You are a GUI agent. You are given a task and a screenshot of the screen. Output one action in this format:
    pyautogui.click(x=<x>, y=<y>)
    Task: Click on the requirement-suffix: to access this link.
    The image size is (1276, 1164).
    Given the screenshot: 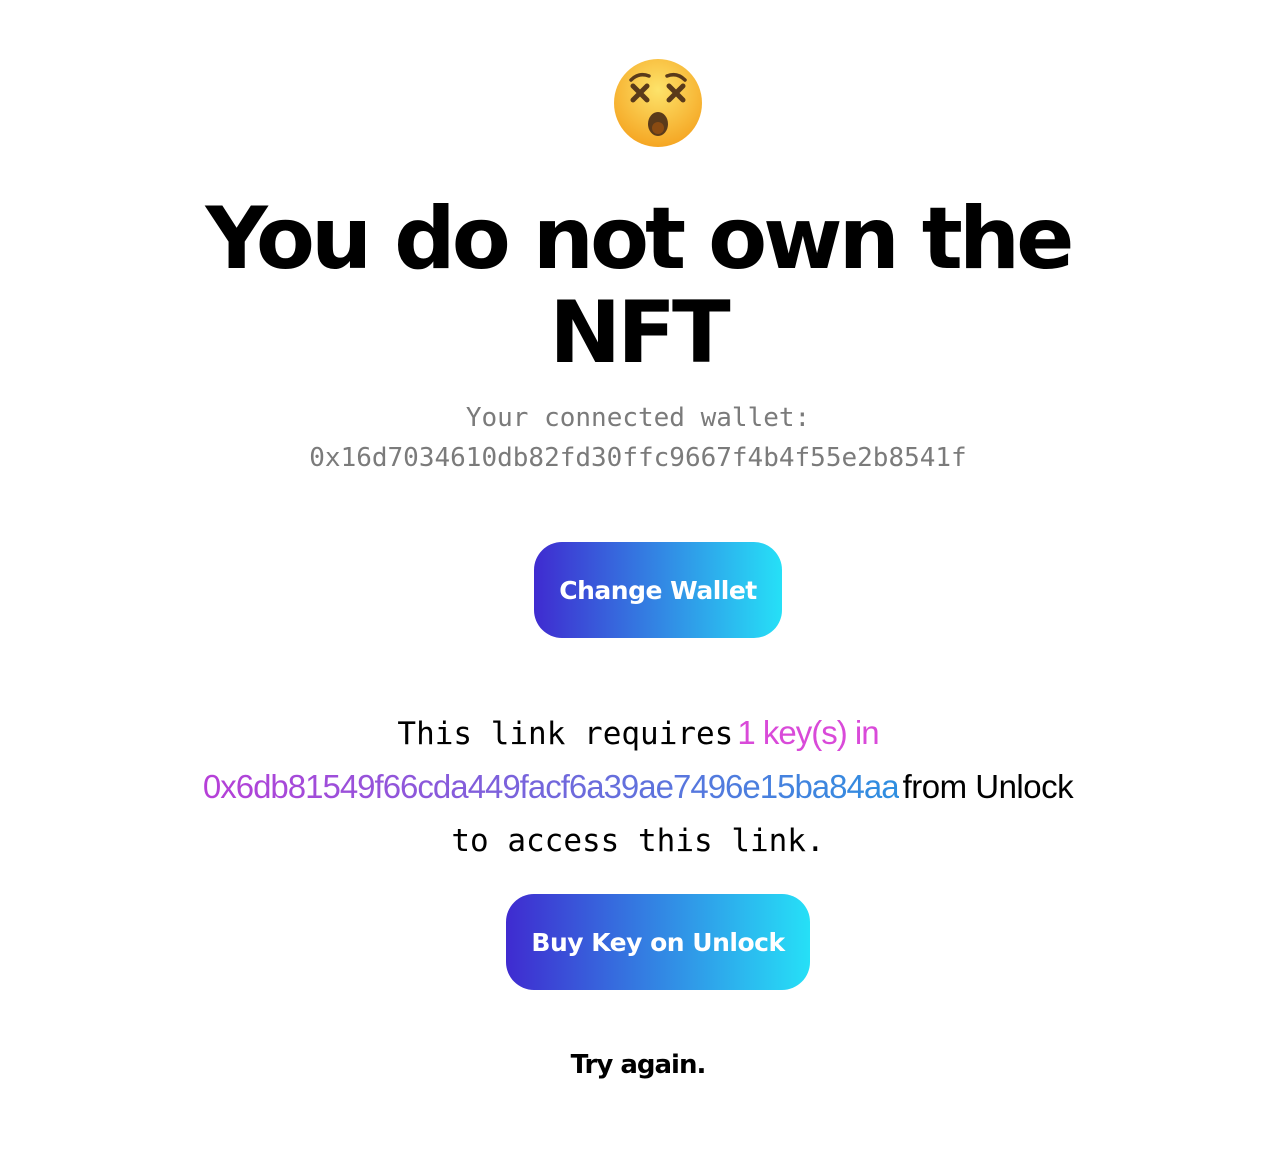 What is the action you would take?
    pyautogui.click(x=638, y=841)
    